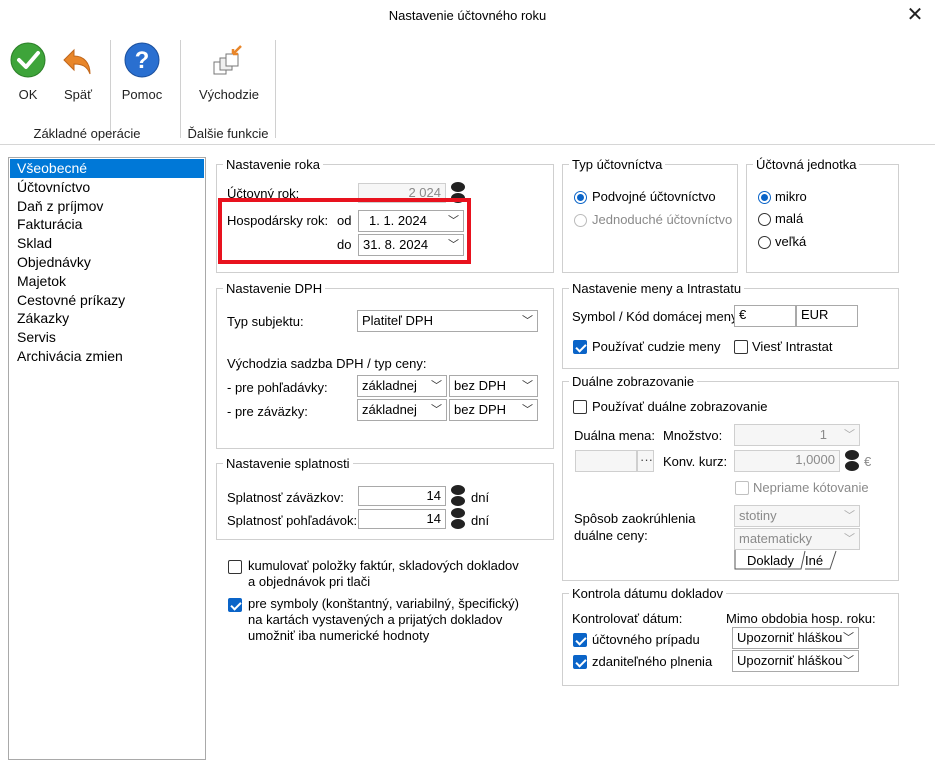 The width and height of the screenshot is (935, 760). I want to click on taxable-supply-checkbox, so click(580, 662).